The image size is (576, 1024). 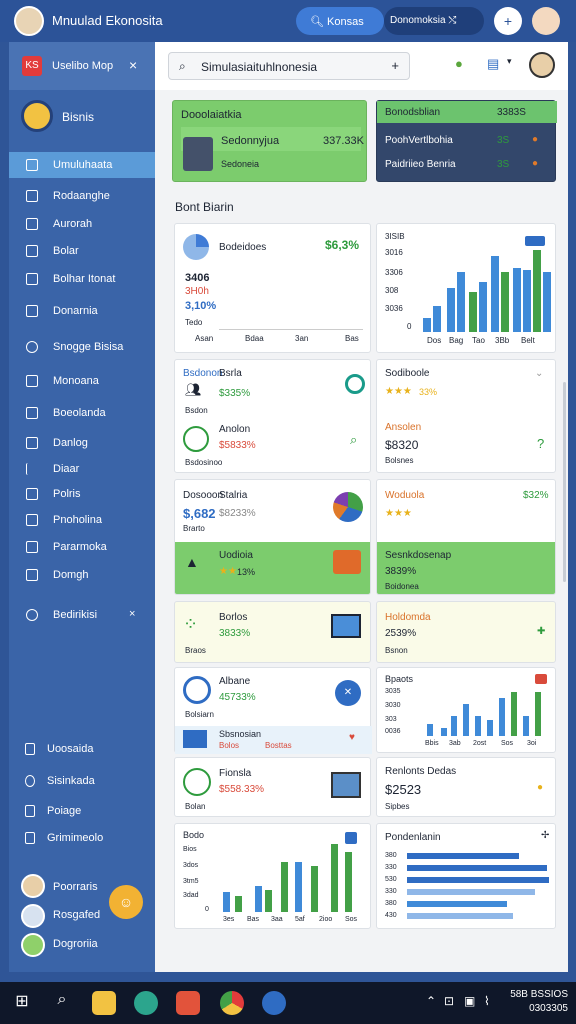 What do you see at coordinates (82, 615) in the screenshot?
I see `sidebar-section: Bedirikisi ×` at bounding box center [82, 615].